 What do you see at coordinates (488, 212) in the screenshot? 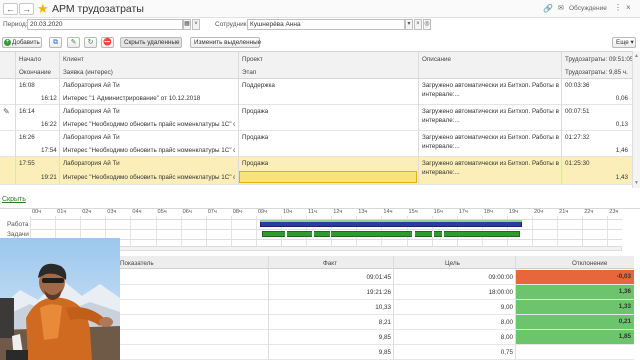
I see `timeline-hour-label: 18ч` at bounding box center [488, 212].